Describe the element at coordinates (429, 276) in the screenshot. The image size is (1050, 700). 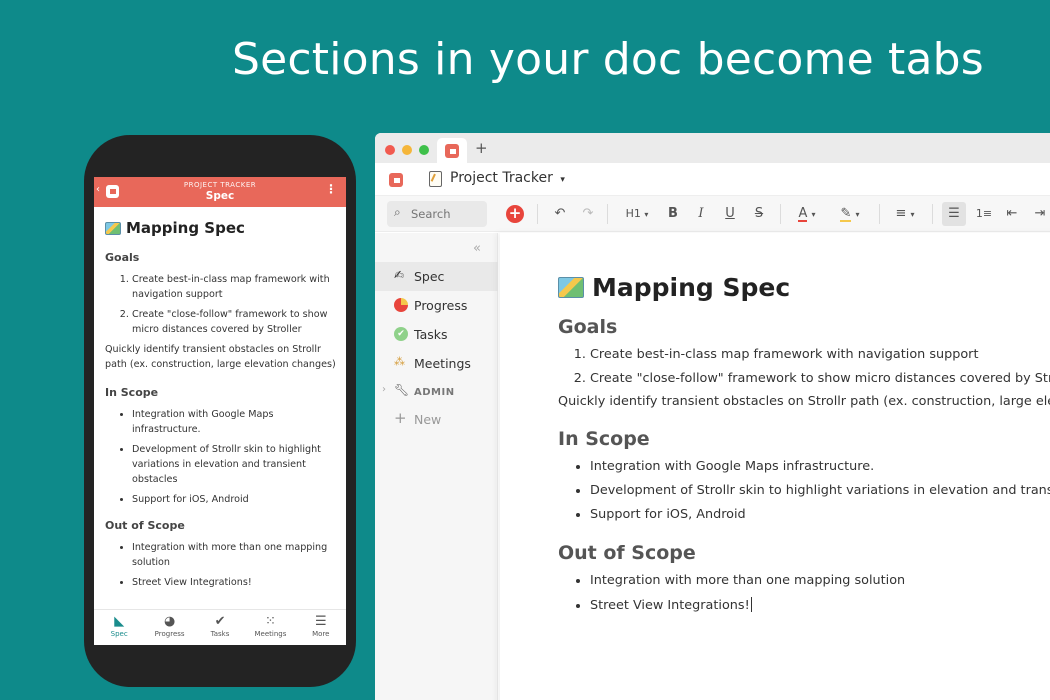
I see `sidebar-item-label: Spec` at that location.